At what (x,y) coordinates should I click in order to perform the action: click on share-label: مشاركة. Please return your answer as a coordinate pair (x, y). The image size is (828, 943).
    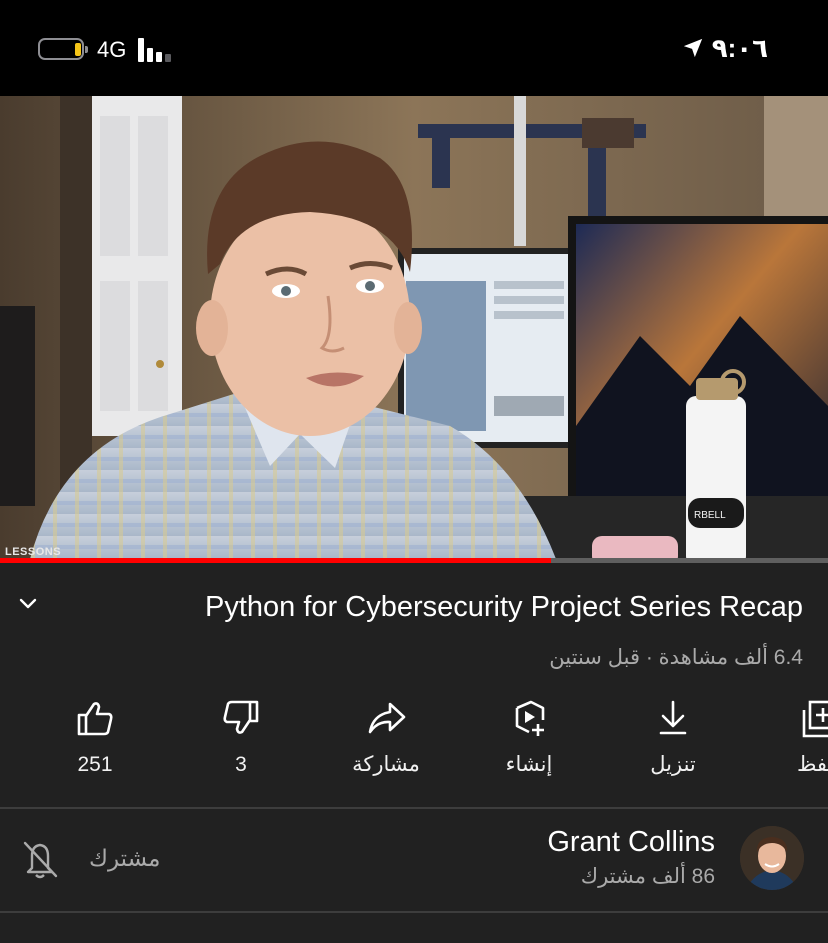
    Looking at the image, I should click on (386, 764).